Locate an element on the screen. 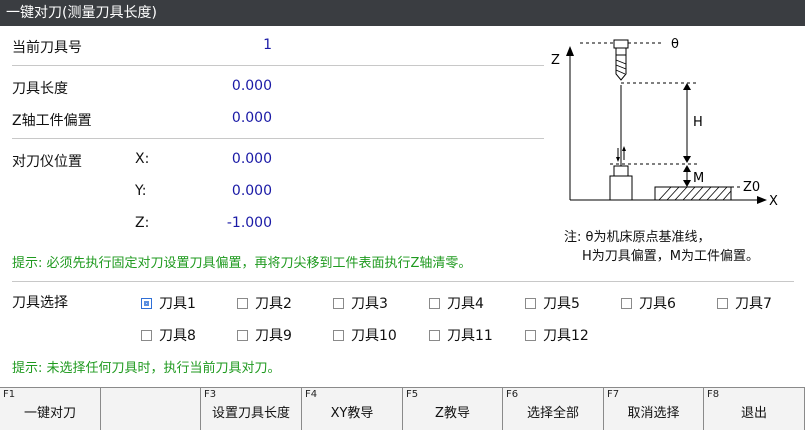 The image size is (805, 430). checkbox-label: 刀具11 is located at coordinates (470, 336).